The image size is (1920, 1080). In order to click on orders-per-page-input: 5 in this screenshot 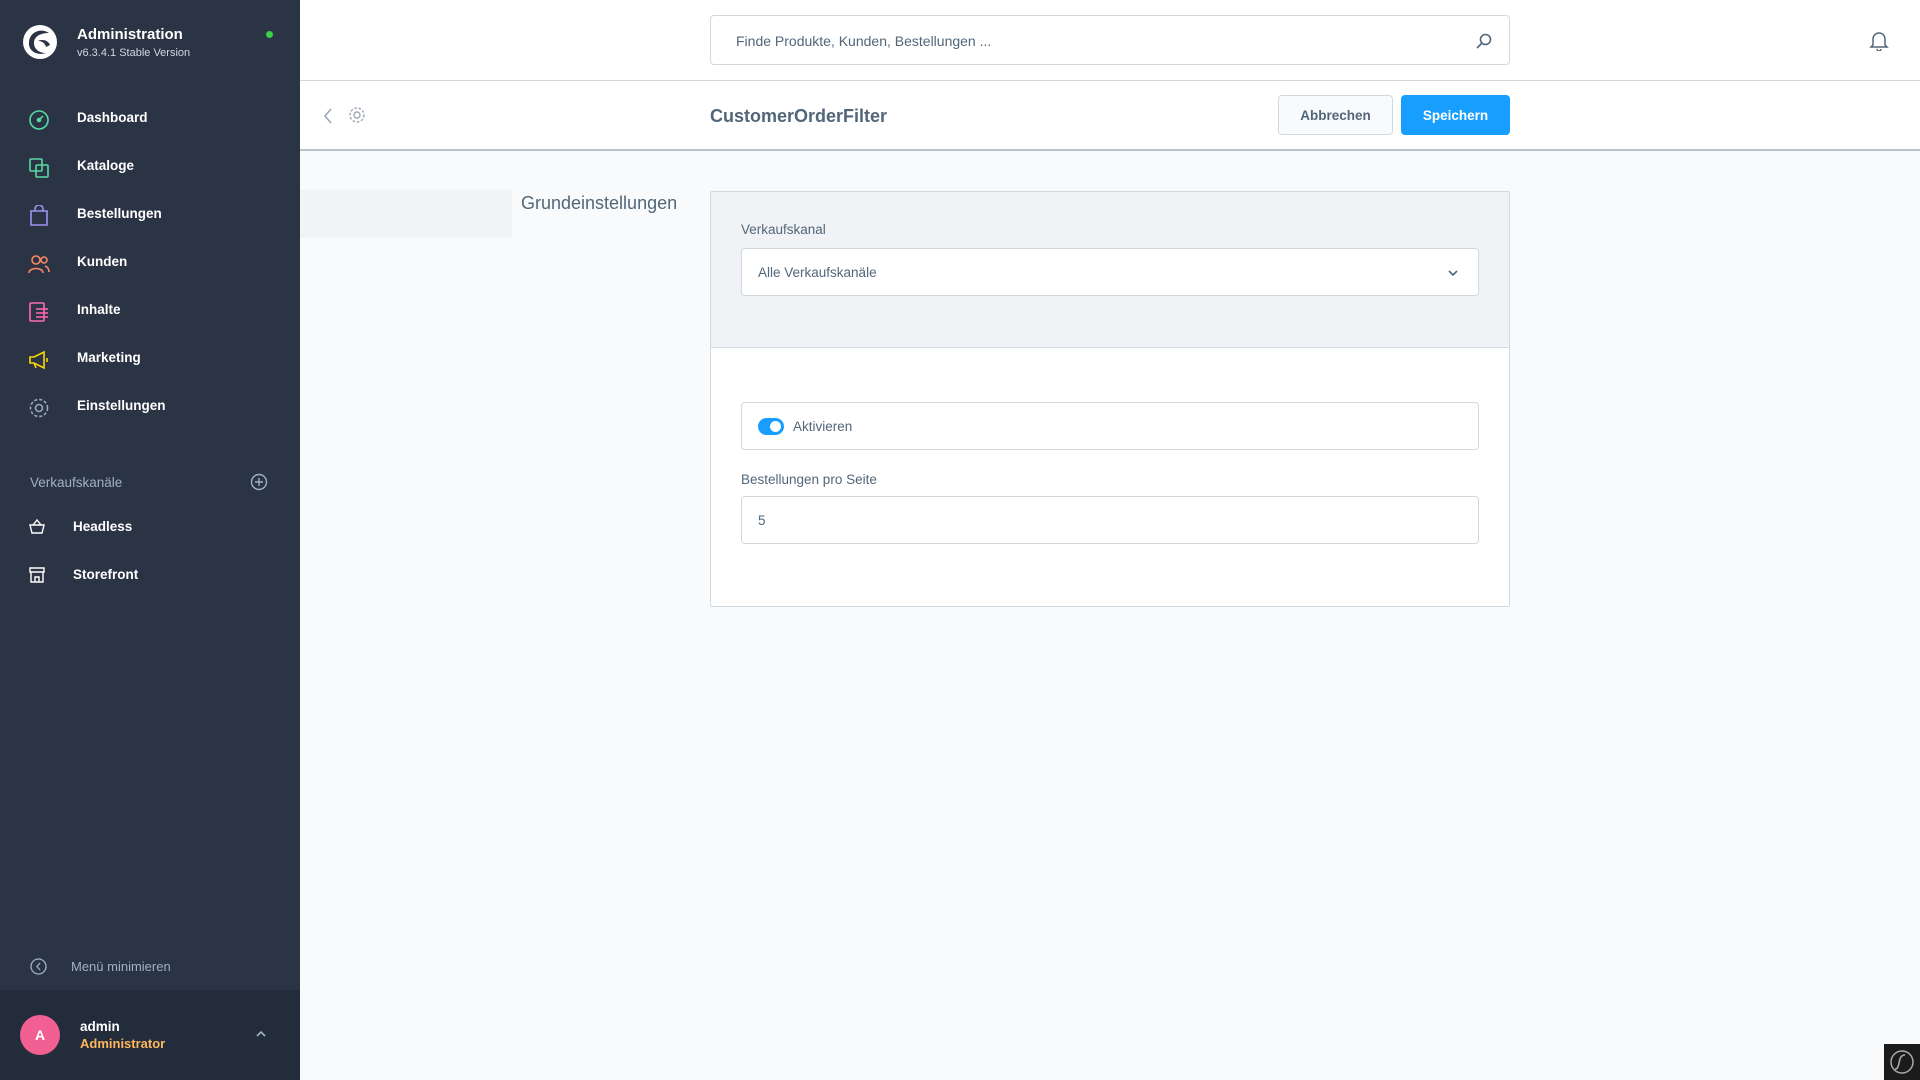, I will do `click(1110, 520)`.